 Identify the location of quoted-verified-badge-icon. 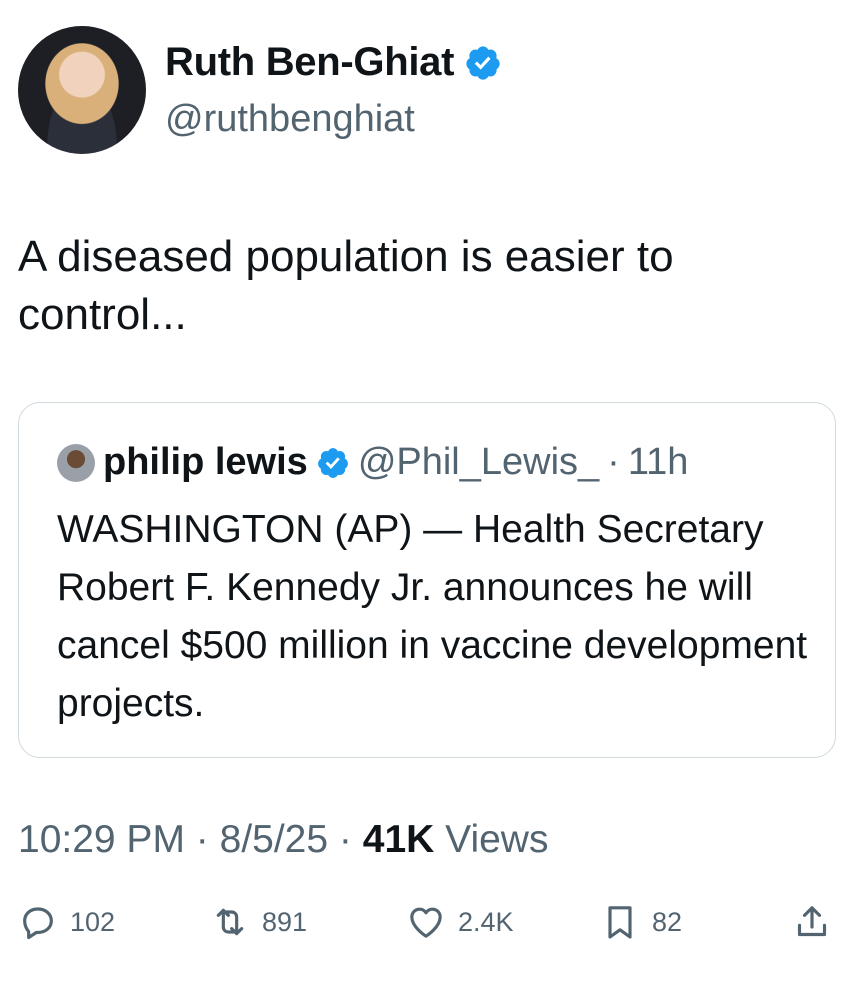
(332, 462).